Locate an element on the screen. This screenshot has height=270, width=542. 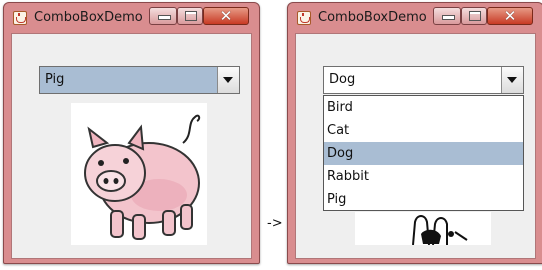
pig-image is located at coordinates (139, 174).